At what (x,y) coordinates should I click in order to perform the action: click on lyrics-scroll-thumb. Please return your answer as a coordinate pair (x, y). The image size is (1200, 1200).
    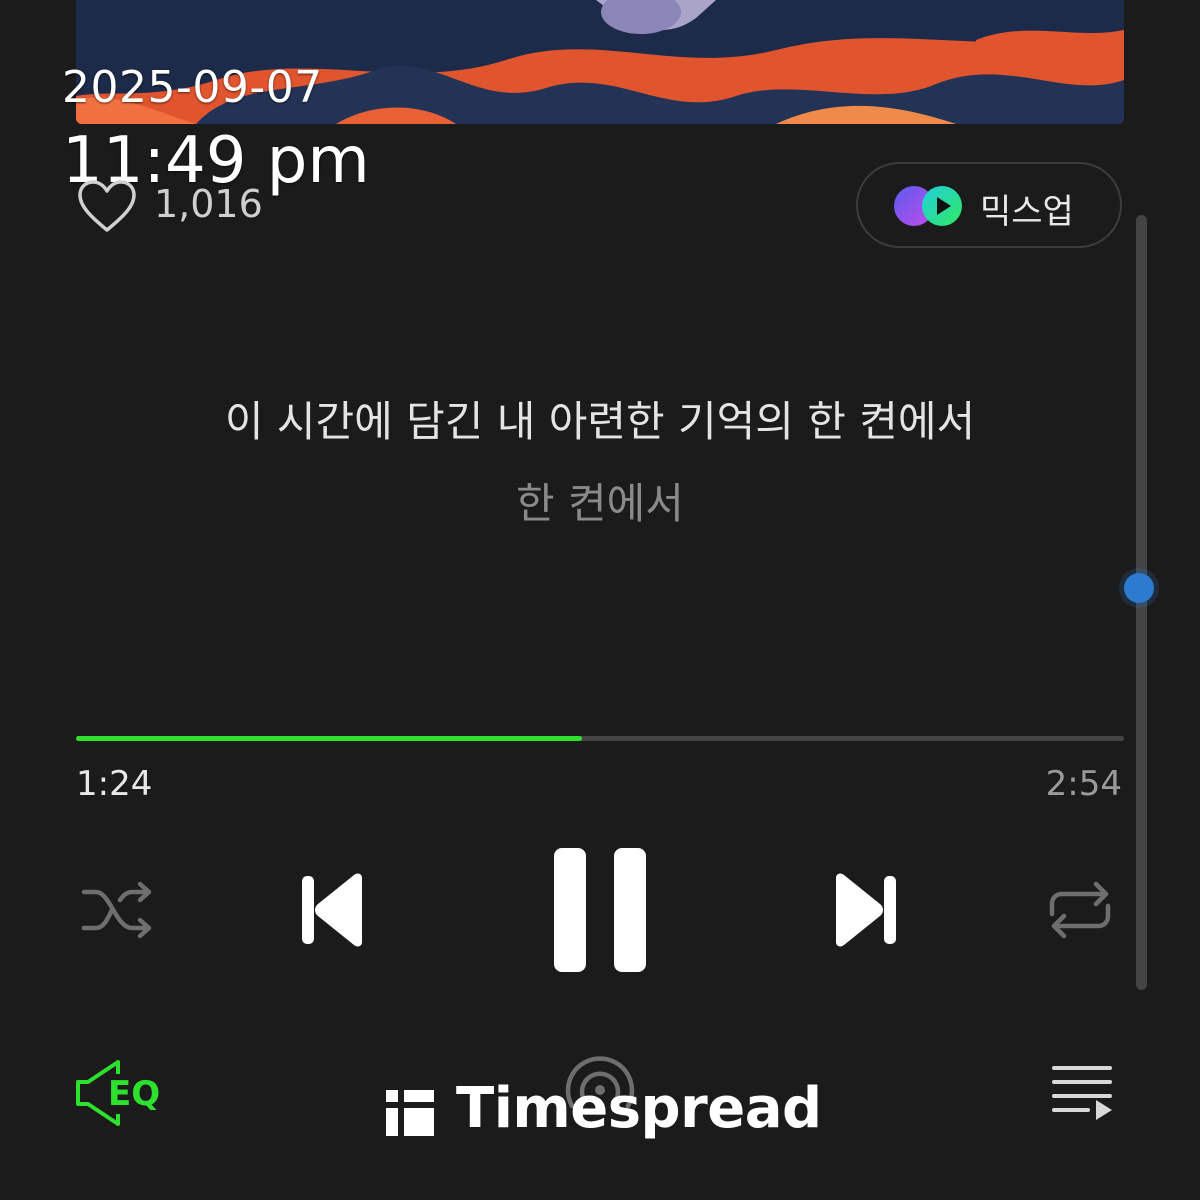
    Looking at the image, I should click on (1139, 588).